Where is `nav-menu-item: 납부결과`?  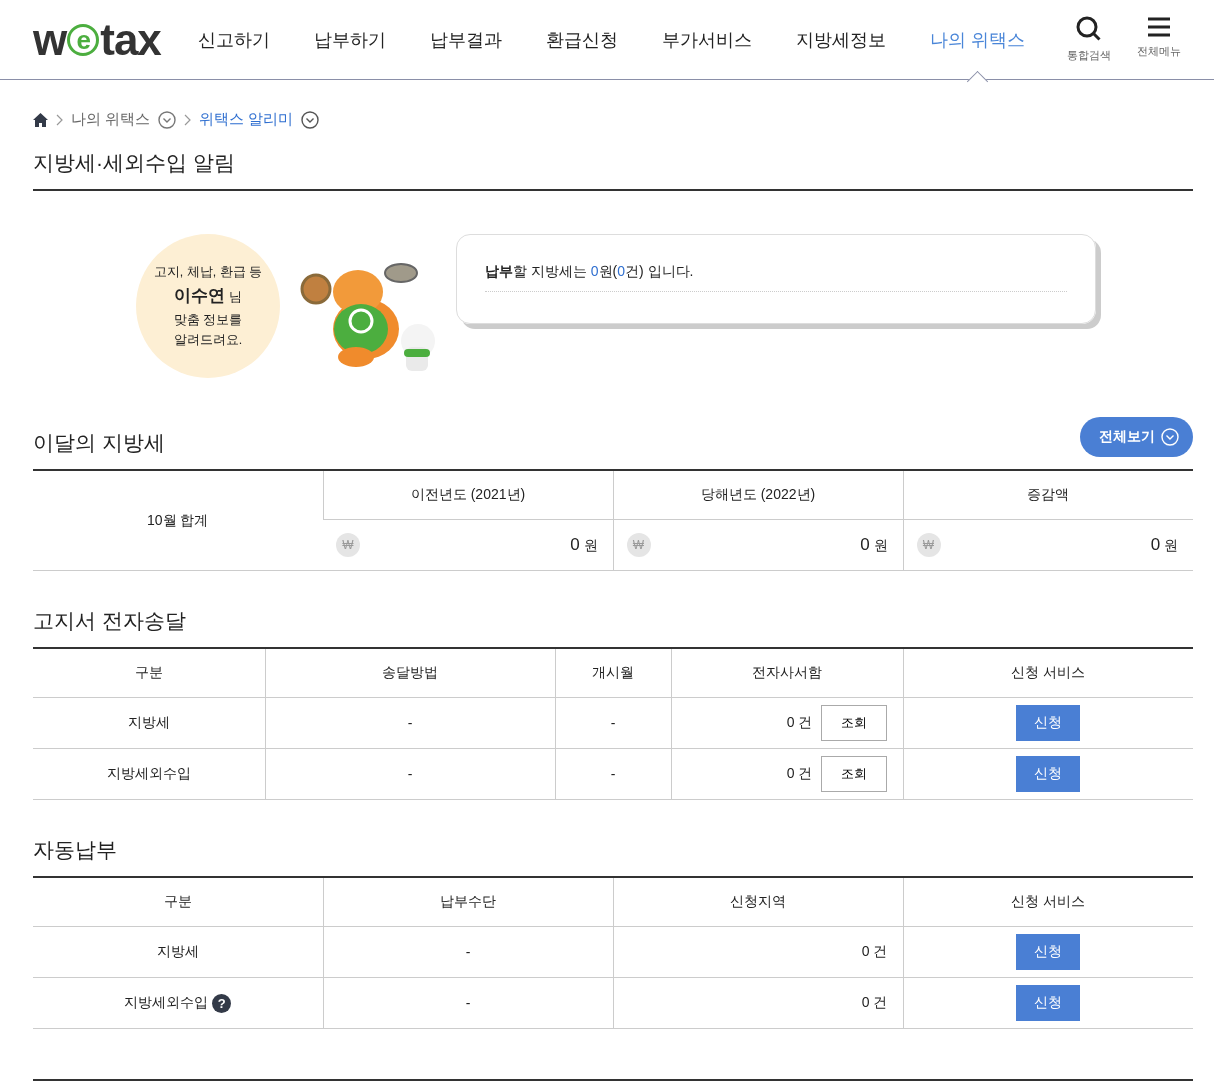
nav-menu-item: 납부결과 is located at coordinates (466, 40).